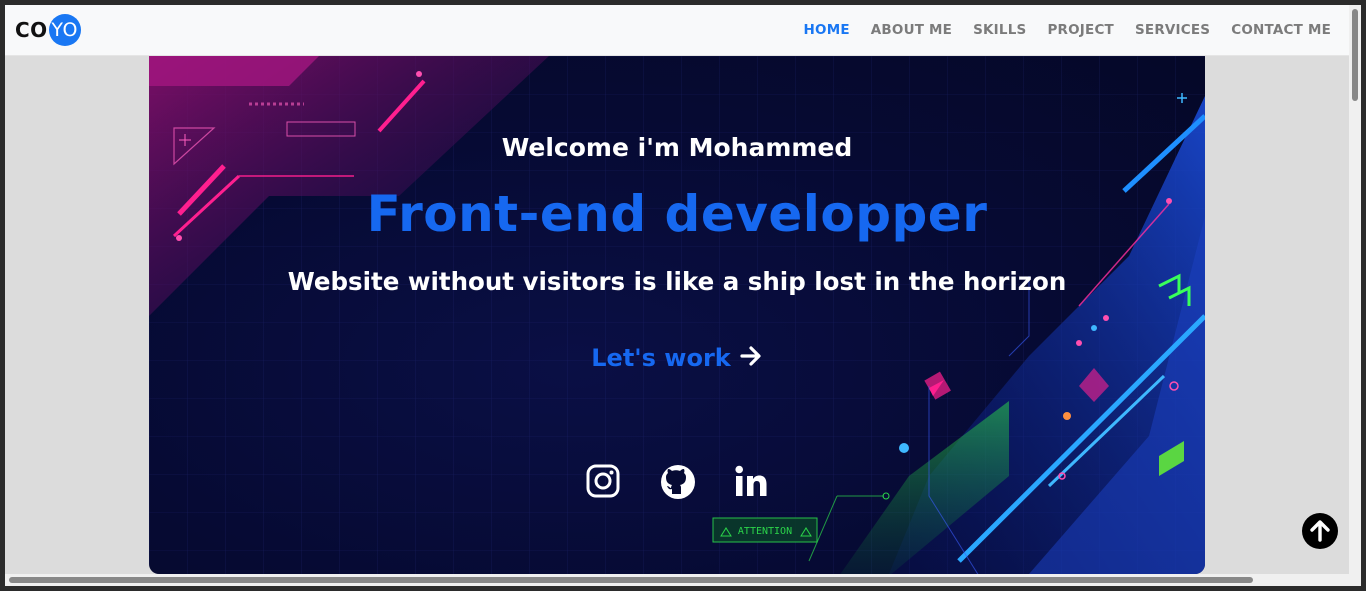 This screenshot has width=1366, height=591. I want to click on brand-text-co: CO, so click(31, 30).